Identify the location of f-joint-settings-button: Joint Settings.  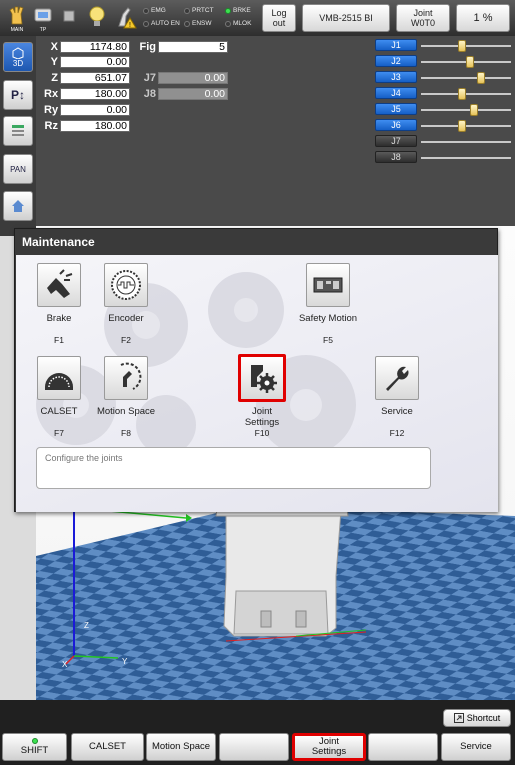
(329, 747).